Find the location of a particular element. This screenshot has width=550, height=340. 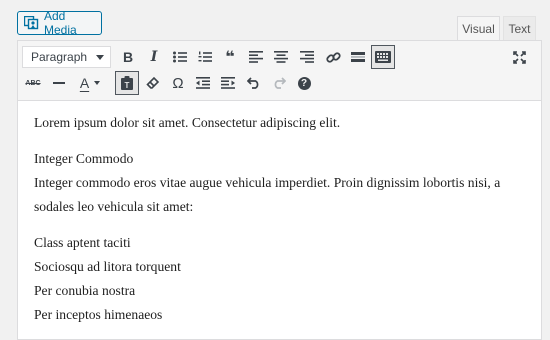

keyboard-shortcuts-icon: ? is located at coordinates (304, 83).